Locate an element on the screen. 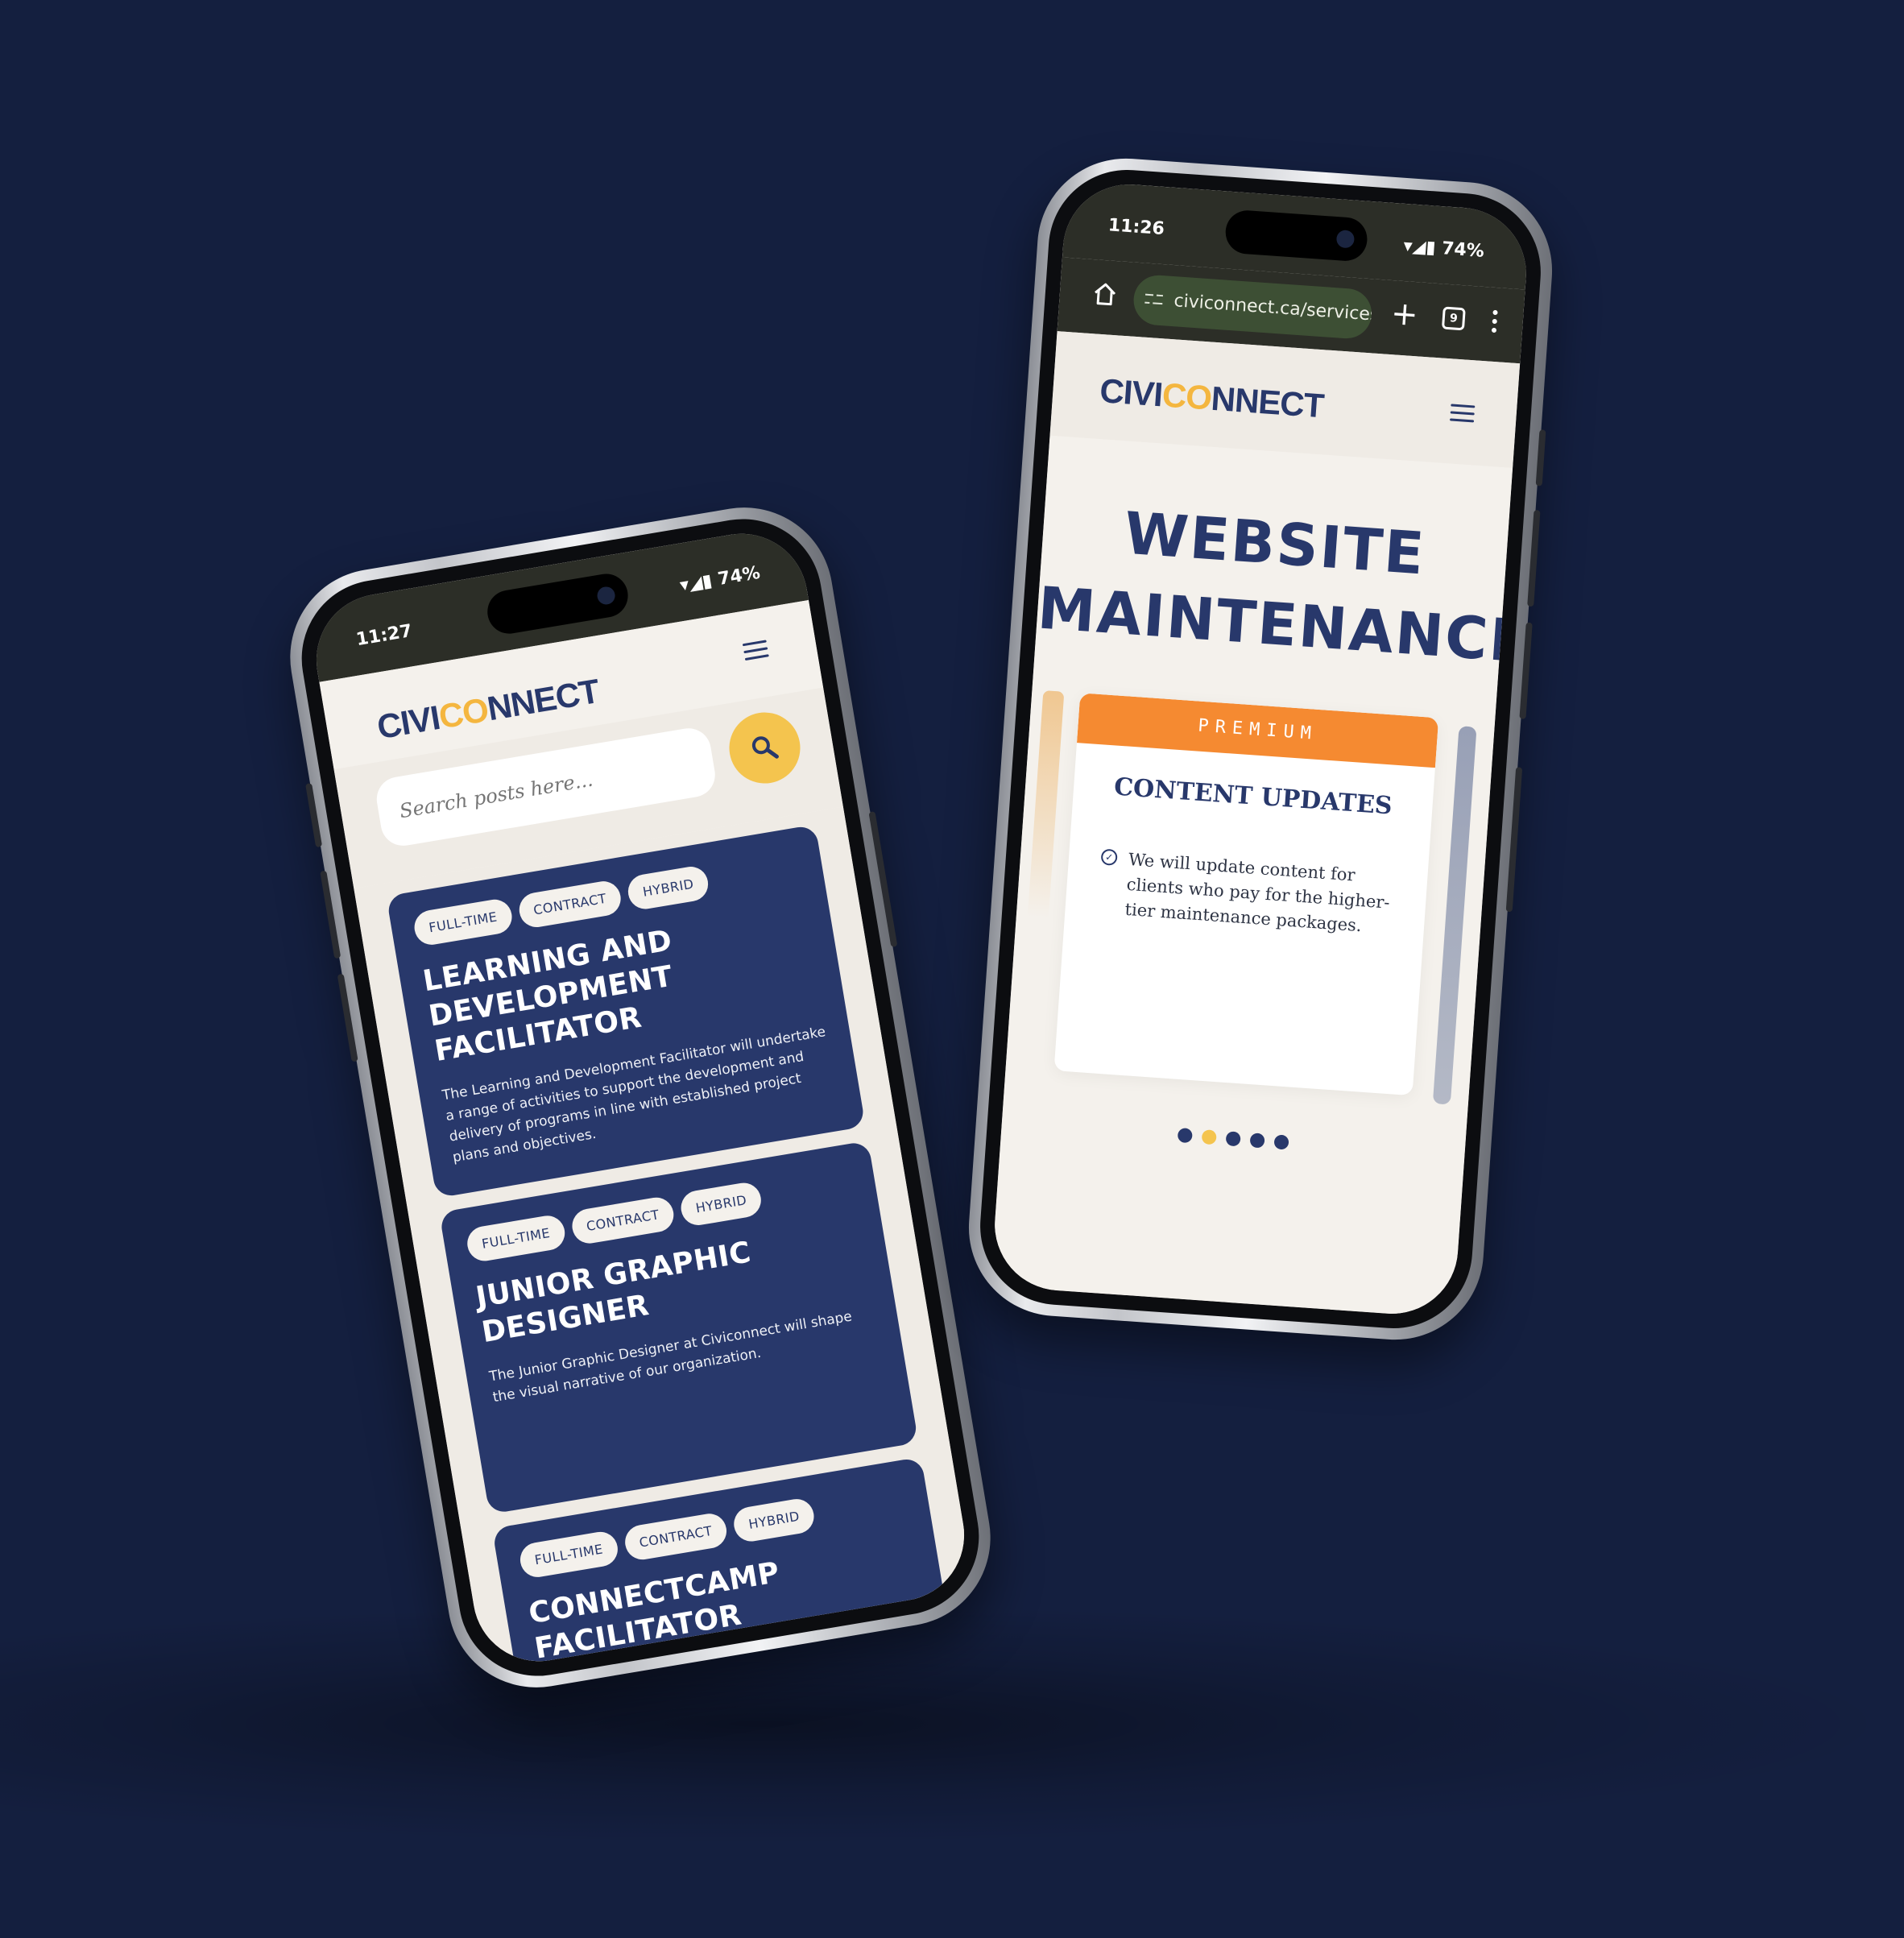  search-button is located at coordinates (764, 747).